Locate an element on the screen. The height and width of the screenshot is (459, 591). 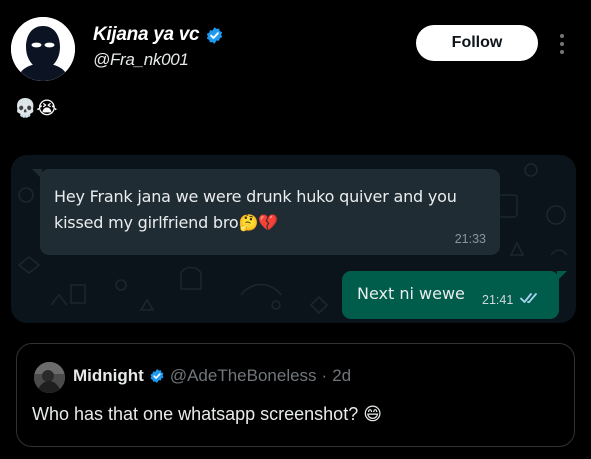
post-text: 💀😭 is located at coordinates (36, 108).